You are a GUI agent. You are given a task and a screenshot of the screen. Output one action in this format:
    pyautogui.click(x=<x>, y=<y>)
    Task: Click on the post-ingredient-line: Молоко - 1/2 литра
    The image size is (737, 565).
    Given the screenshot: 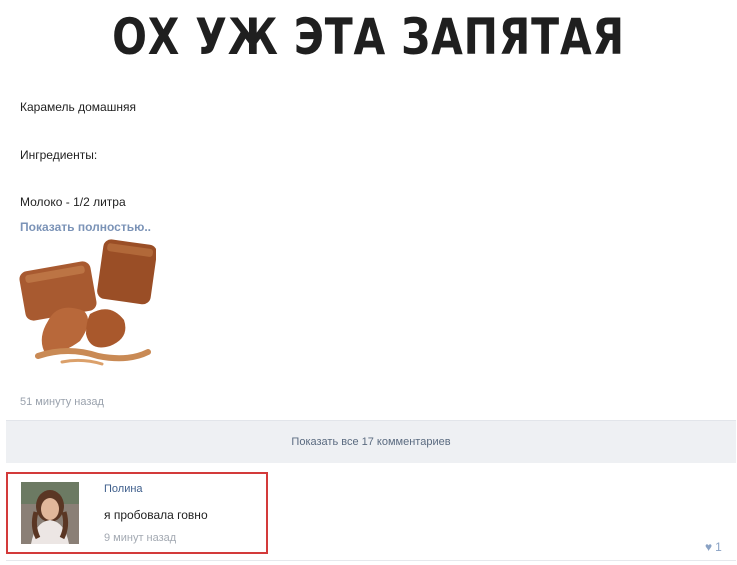 What is the action you would take?
    pyautogui.click(x=73, y=202)
    